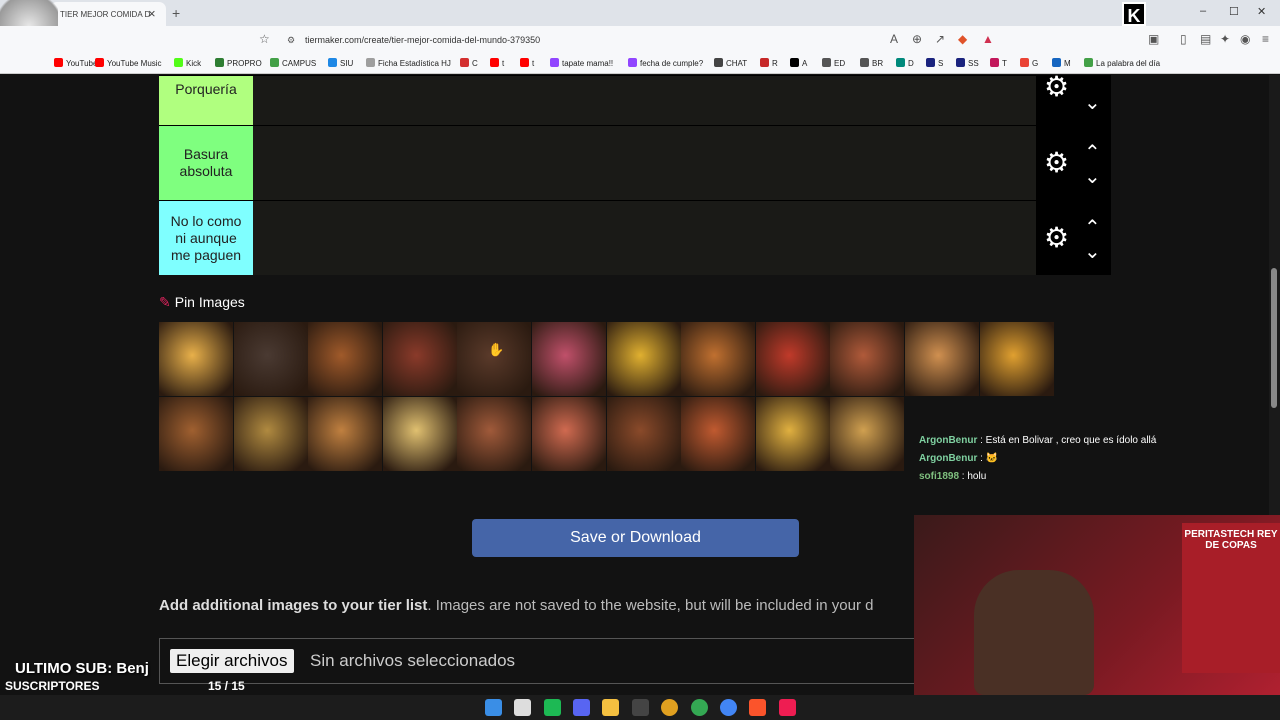 The width and height of the screenshot is (1280, 720). I want to click on brave-icon, so click(757, 707).